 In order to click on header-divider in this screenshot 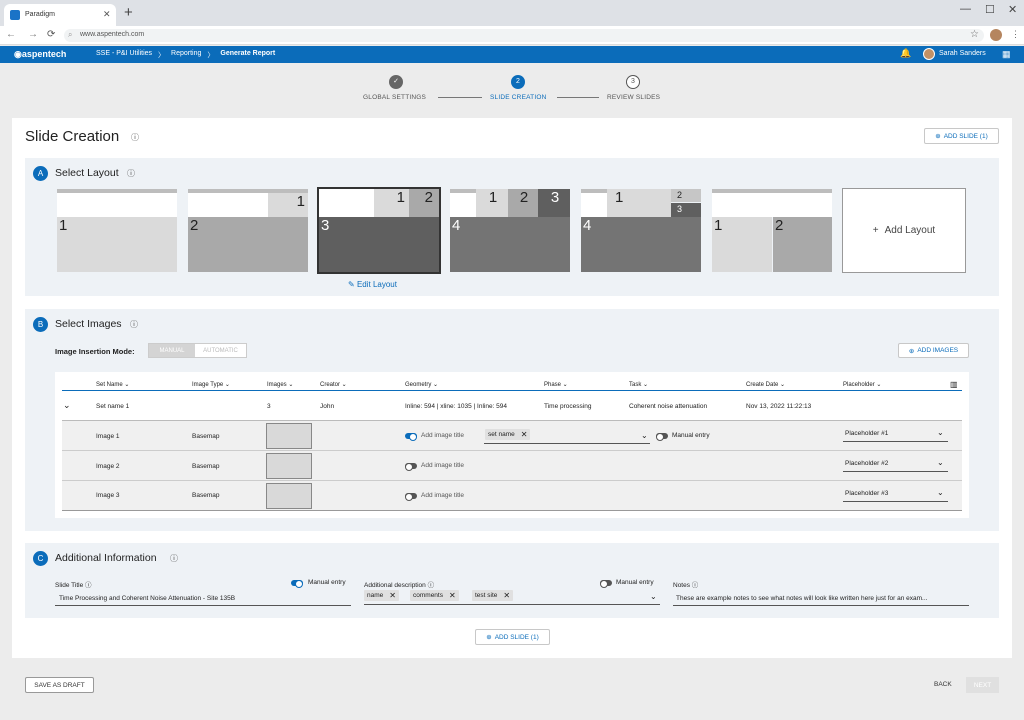, I will do `click(512, 390)`.